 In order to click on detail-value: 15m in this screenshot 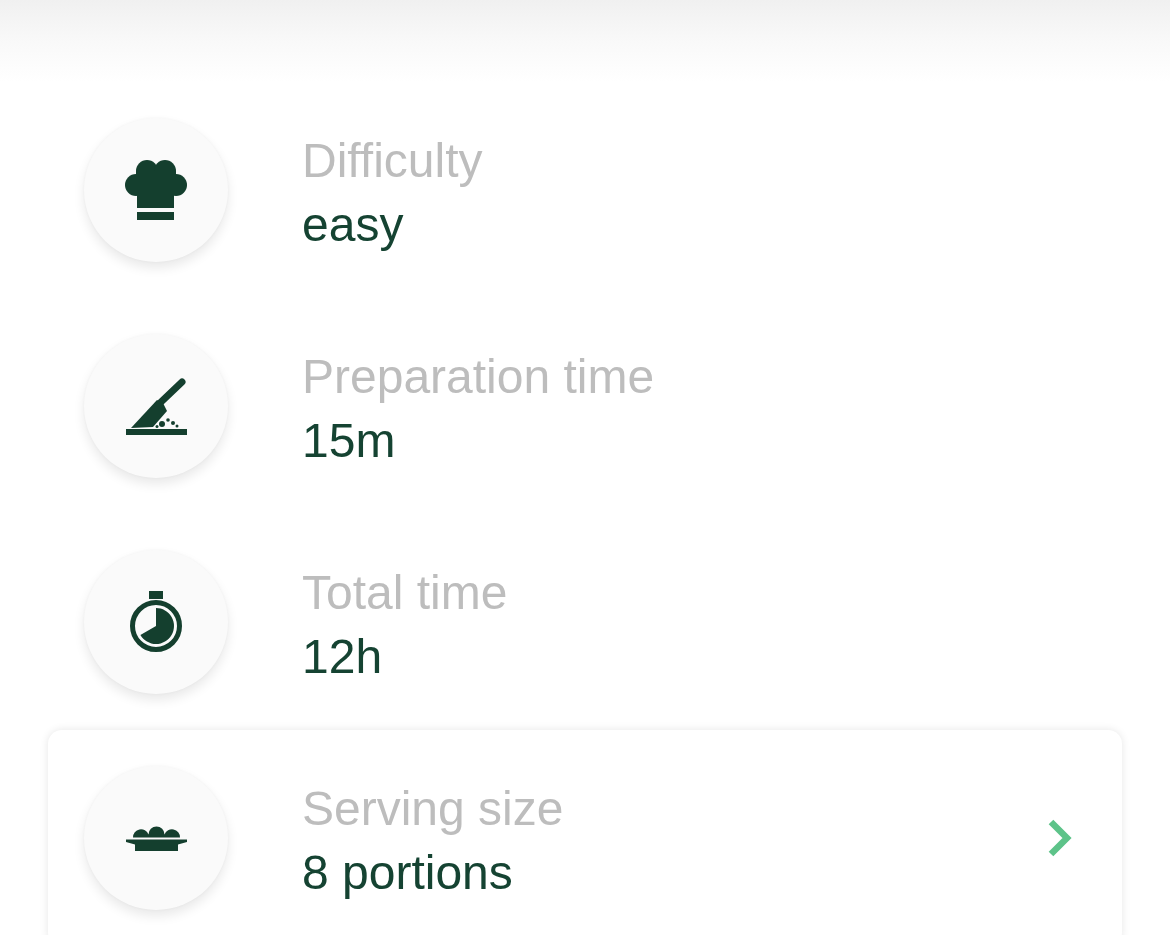, I will do `click(349, 441)`.